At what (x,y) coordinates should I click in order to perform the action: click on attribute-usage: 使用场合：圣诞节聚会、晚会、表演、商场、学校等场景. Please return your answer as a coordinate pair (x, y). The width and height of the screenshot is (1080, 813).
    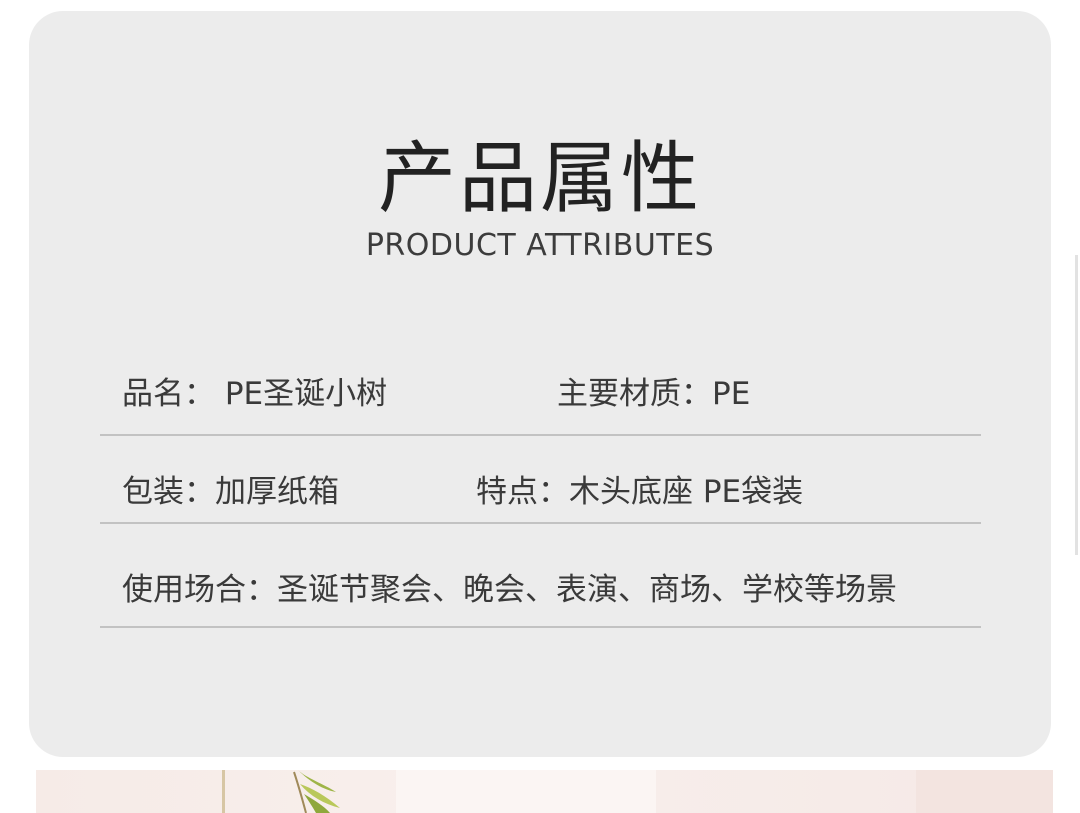
    Looking at the image, I should click on (509, 590).